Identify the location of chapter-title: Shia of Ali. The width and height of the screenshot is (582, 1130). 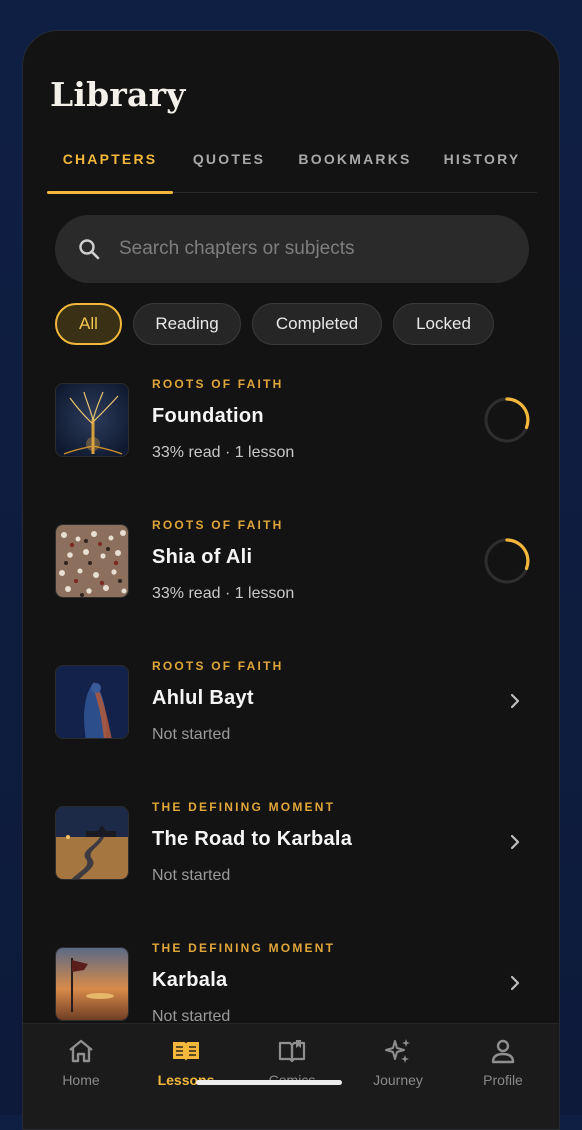
(202, 557).